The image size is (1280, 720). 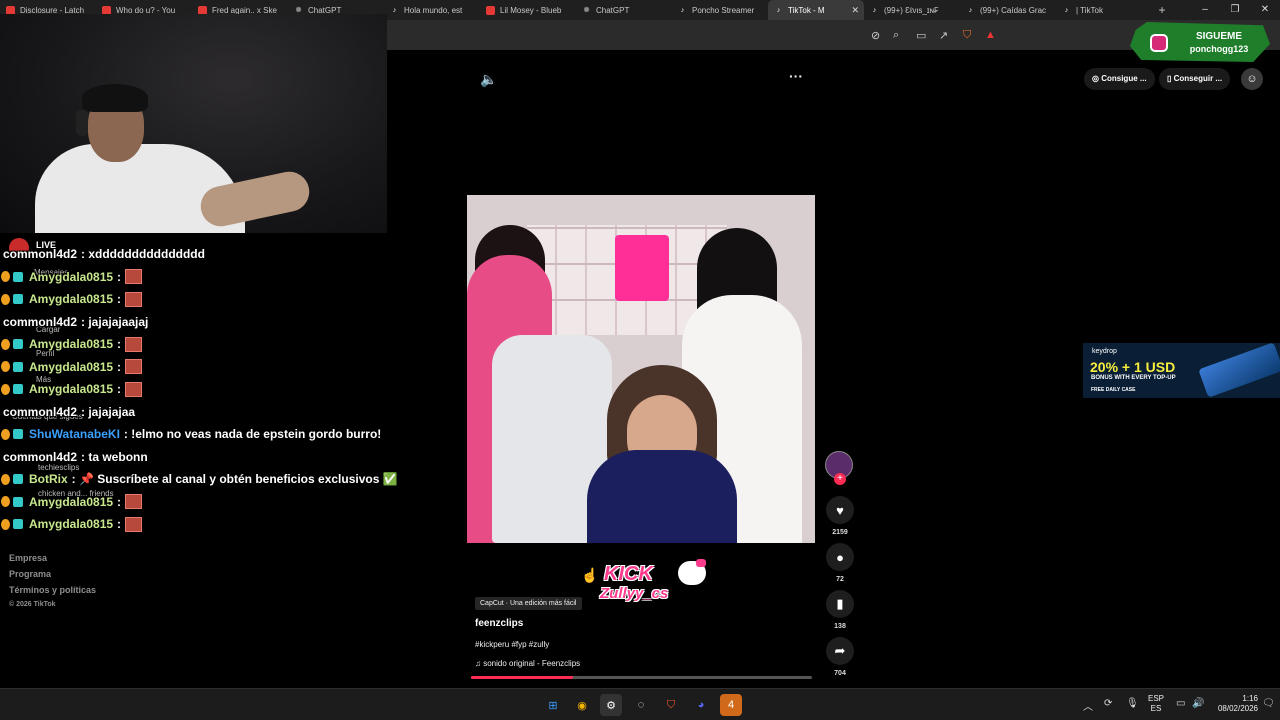 What do you see at coordinates (48, 479) in the screenshot?
I see `chat-username: BotRix` at bounding box center [48, 479].